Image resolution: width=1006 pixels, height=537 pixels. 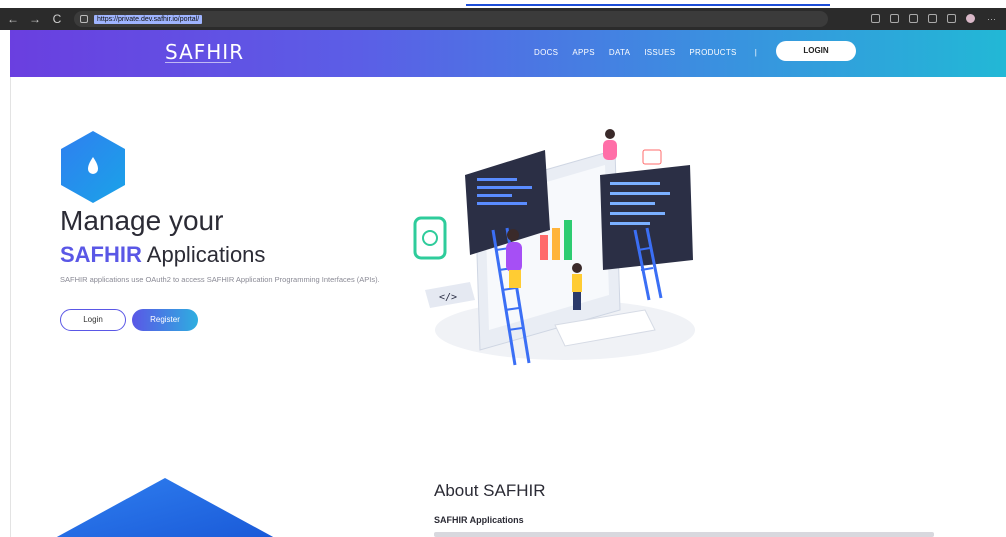 I want to click on about-text-cutoff, so click(x=684, y=534).